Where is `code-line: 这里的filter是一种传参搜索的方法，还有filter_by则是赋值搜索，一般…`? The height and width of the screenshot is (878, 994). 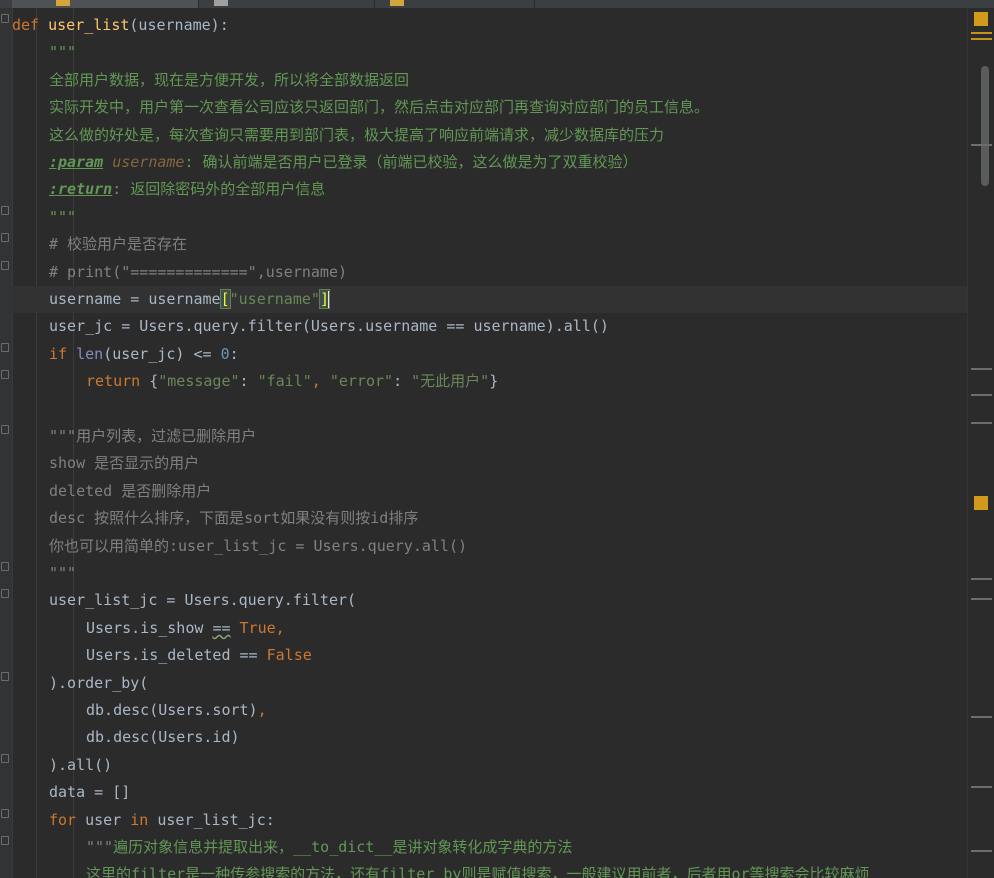
code-line: 这里的filter是一种传参搜索的方法，还有filter_by则是赋值搜索，一般… is located at coordinates (489, 869).